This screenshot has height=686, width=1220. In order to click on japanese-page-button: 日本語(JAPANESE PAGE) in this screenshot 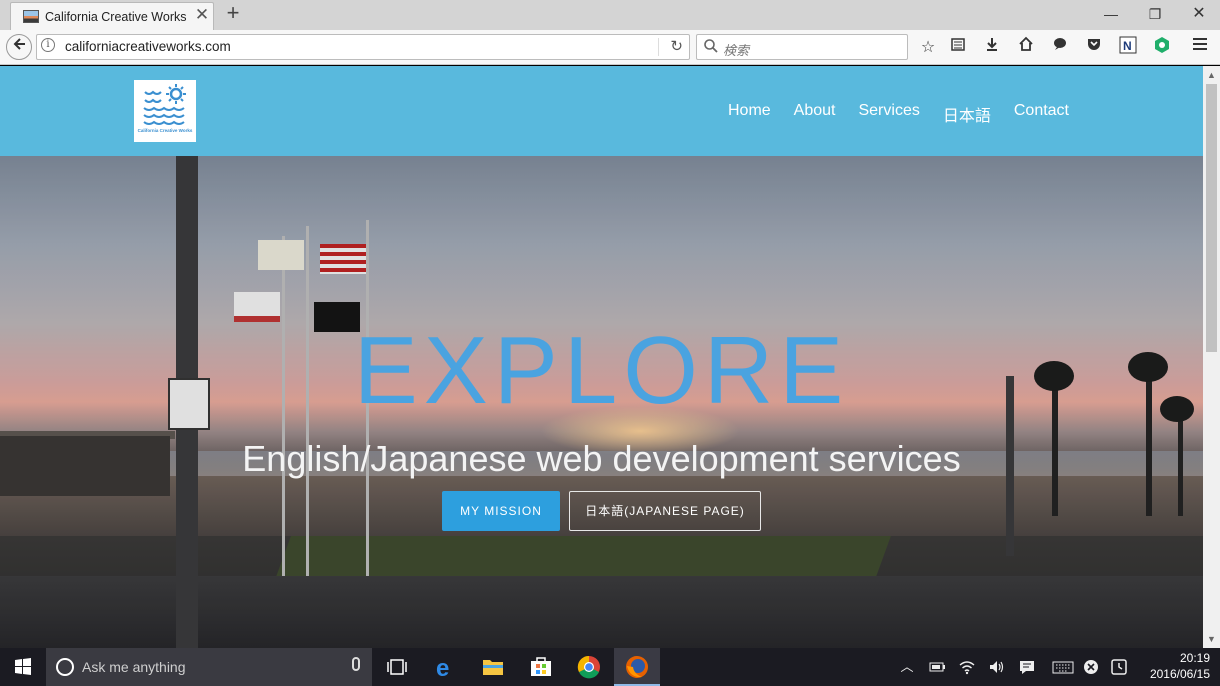, I will do `click(665, 511)`.